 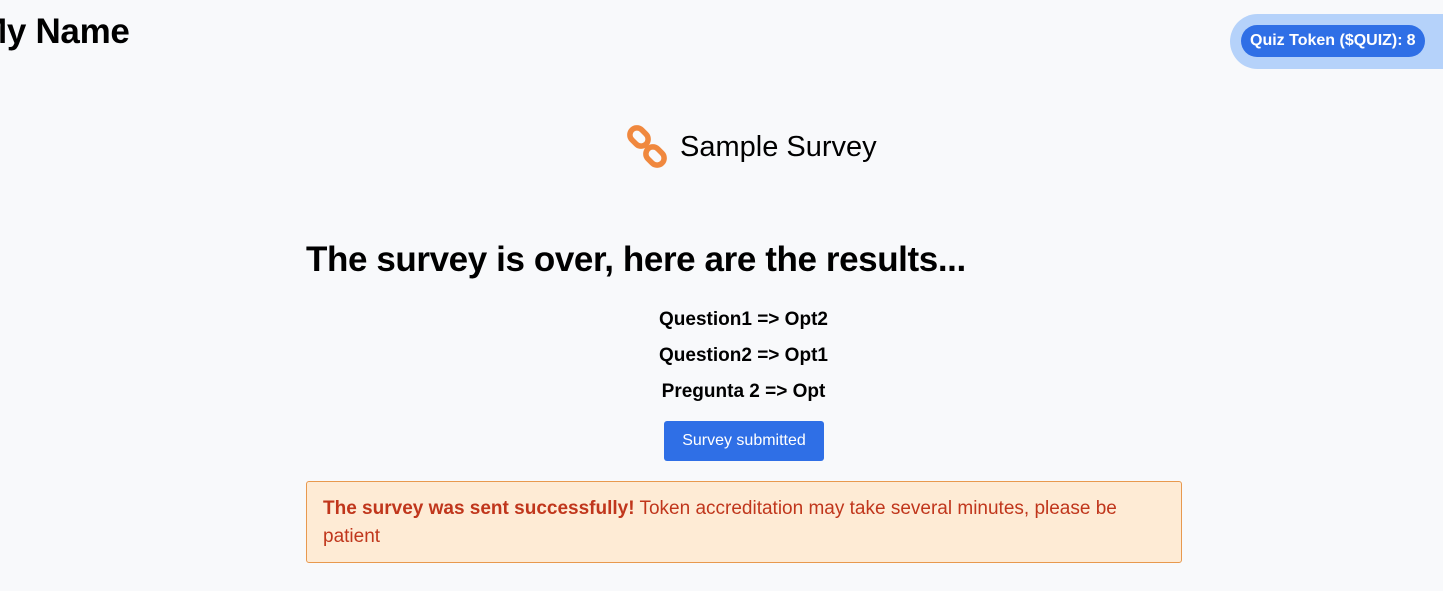 What do you see at coordinates (778, 146) in the screenshot?
I see `survey-title: Sample Survey` at bounding box center [778, 146].